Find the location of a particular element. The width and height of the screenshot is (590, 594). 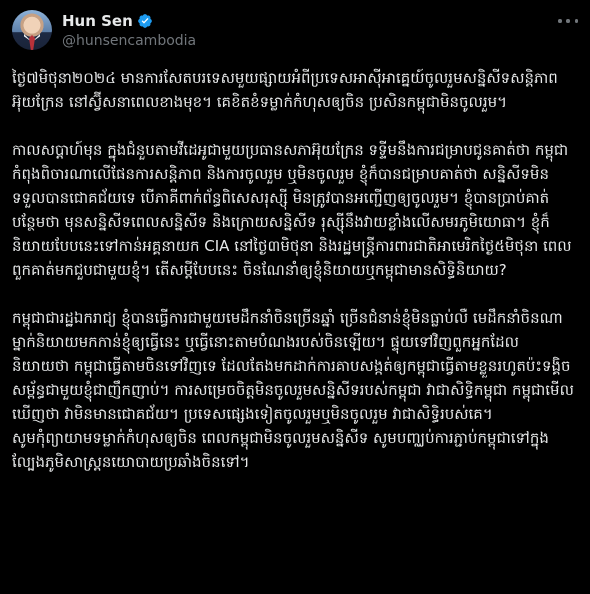

verified-badge-icon is located at coordinates (144, 21).